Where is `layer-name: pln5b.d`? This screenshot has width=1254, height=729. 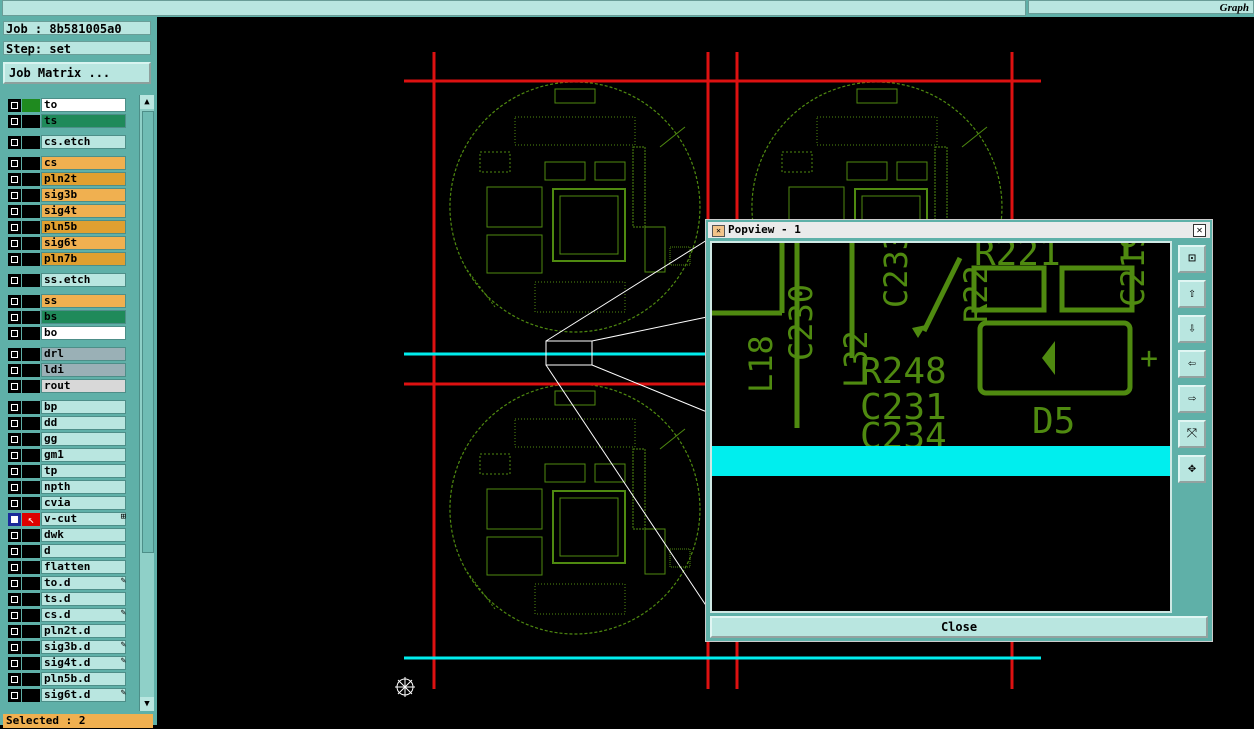
layer-name: pln5b.d is located at coordinates (83, 679).